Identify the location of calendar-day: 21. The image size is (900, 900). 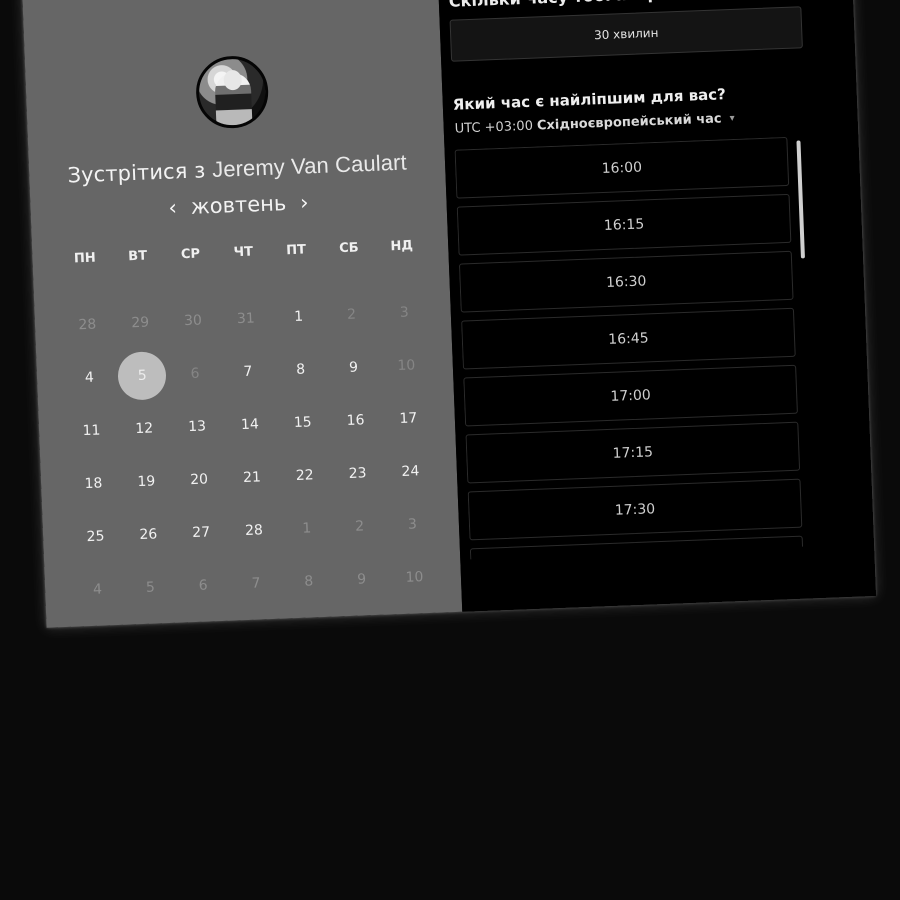
(252, 477).